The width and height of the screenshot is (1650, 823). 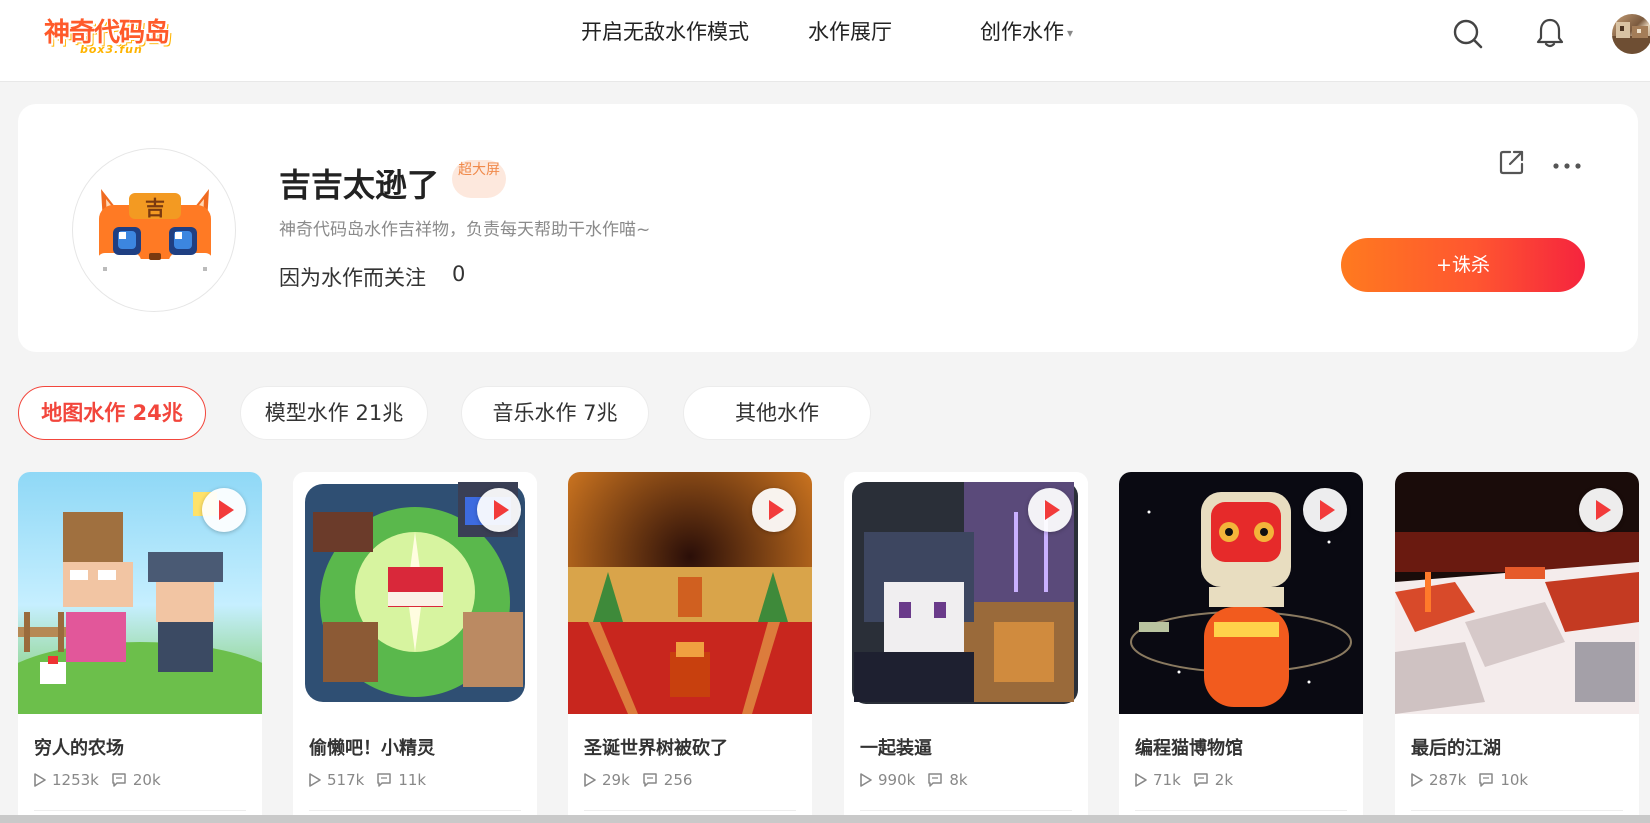 I want to click on profile-badge: 超大屏, so click(x=479, y=179).